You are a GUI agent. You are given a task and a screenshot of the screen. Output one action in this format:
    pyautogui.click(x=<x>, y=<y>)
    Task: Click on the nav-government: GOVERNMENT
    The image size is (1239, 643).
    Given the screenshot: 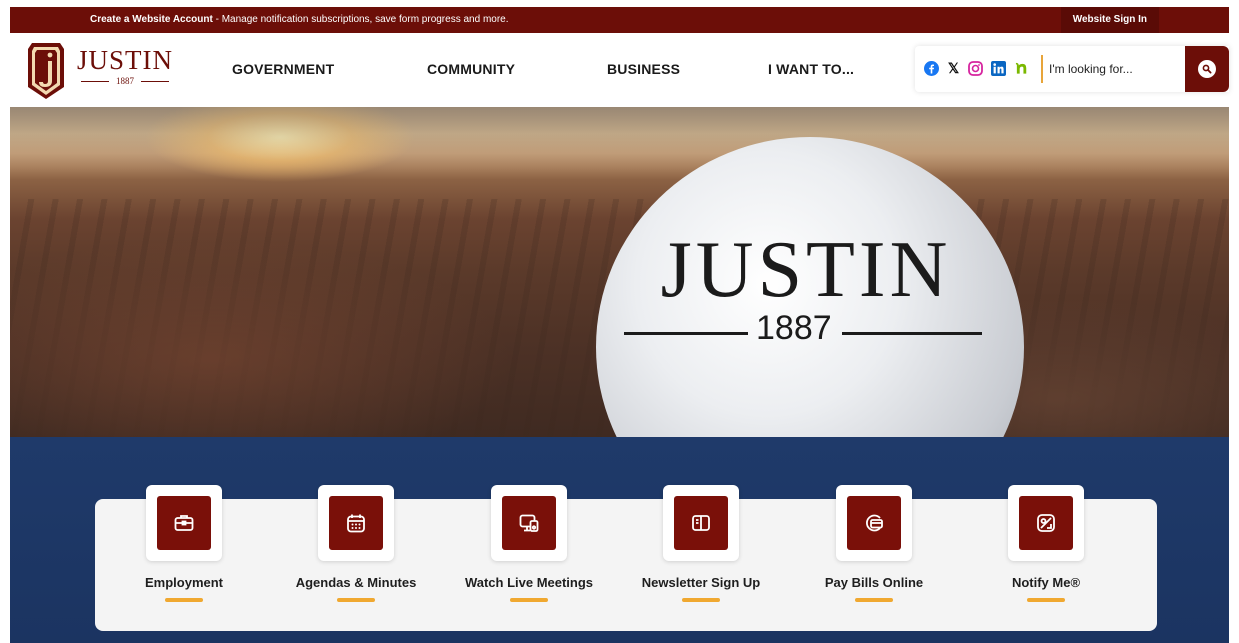 What is the action you would take?
    pyautogui.click(x=283, y=69)
    